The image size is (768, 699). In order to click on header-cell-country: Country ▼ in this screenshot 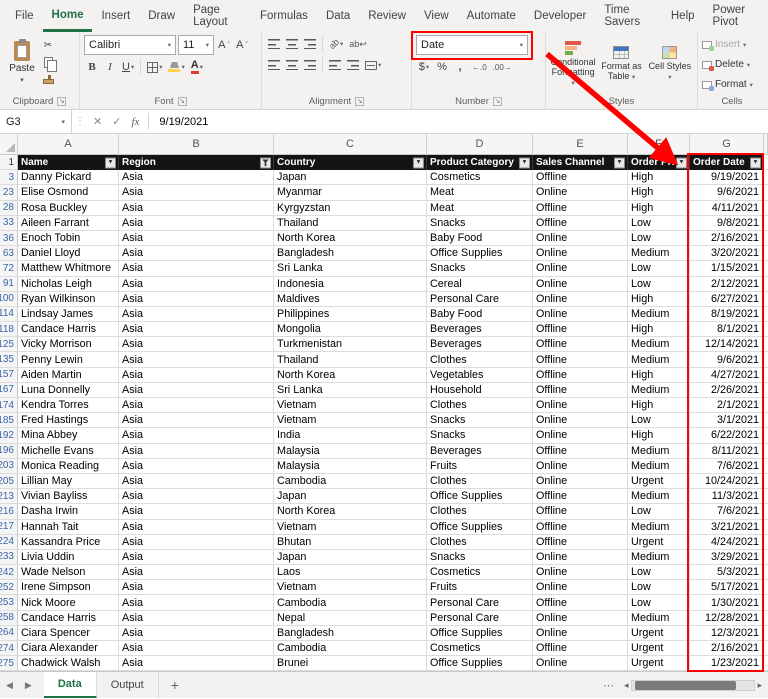, I will do `click(350, 163)`.